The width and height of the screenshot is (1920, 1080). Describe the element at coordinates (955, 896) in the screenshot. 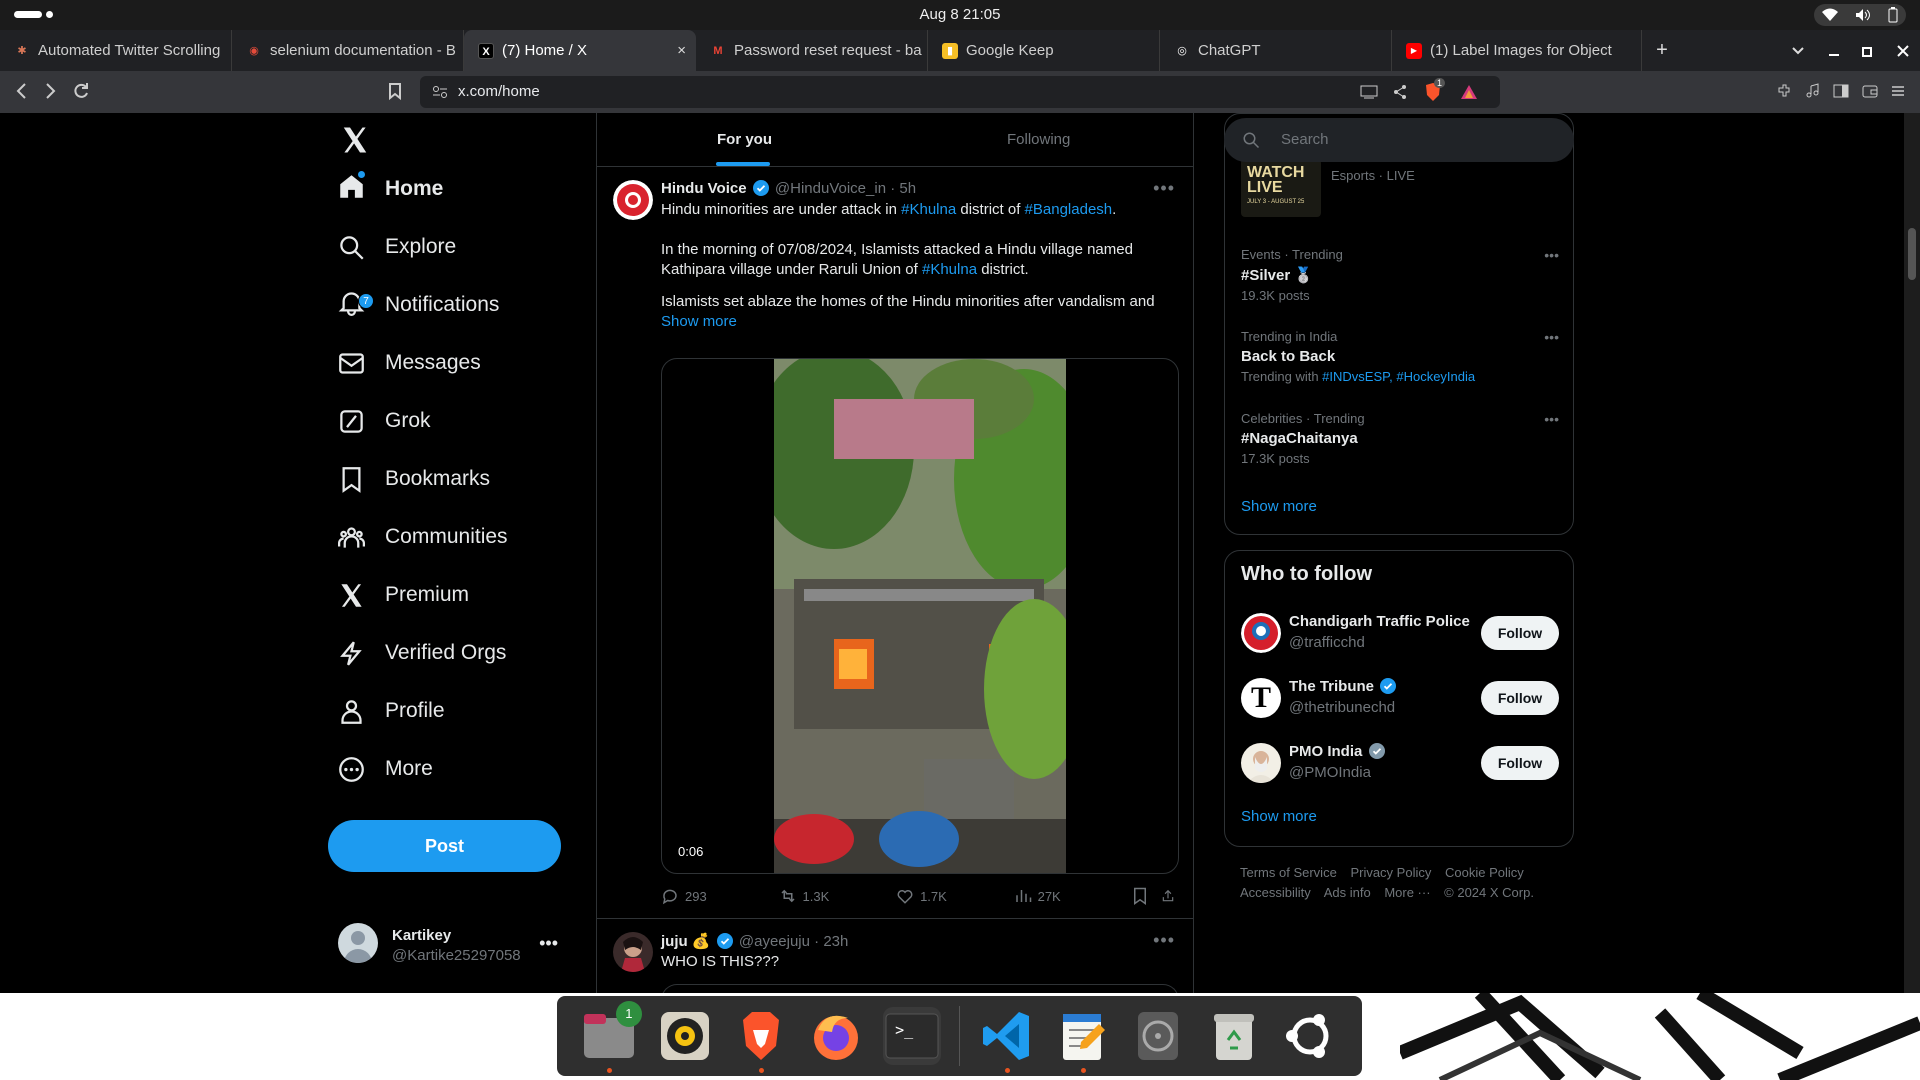

I see `like-button: 1.7K` at that location.